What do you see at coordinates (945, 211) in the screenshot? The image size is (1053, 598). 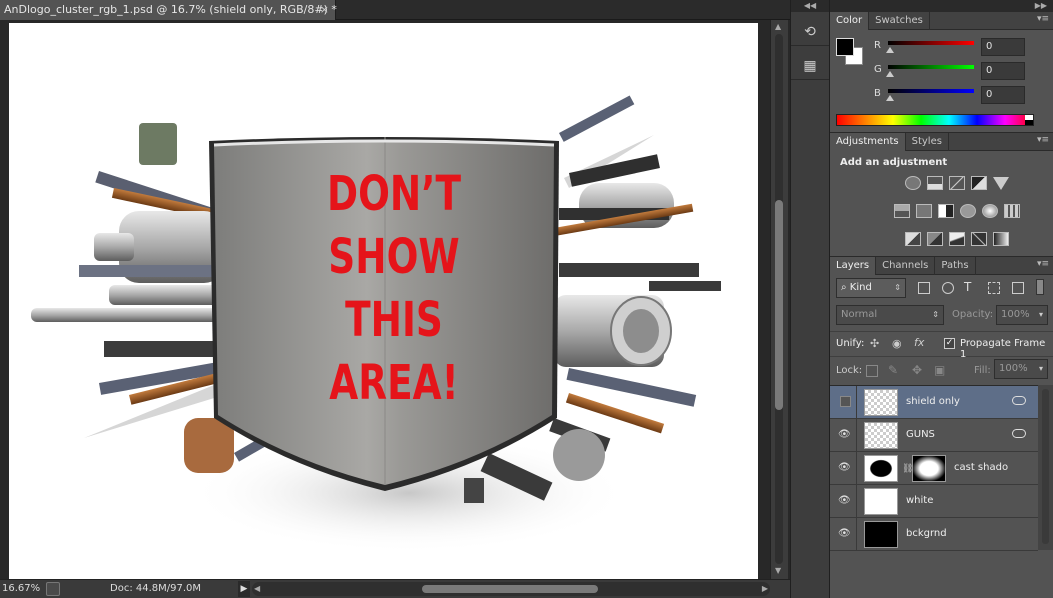 I see `black-white-icon` at bounding box center [945, 211].